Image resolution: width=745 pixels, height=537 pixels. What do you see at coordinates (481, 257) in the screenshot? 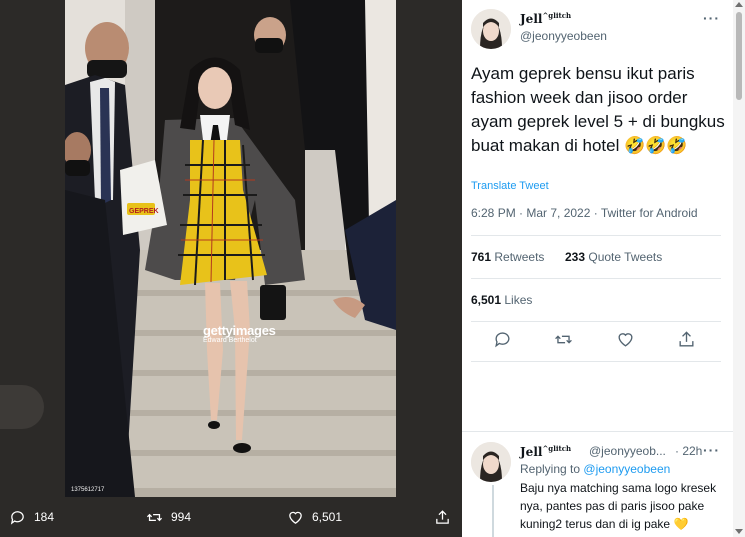
I see `retweets-count: 761` at bounding box center [481, 257].